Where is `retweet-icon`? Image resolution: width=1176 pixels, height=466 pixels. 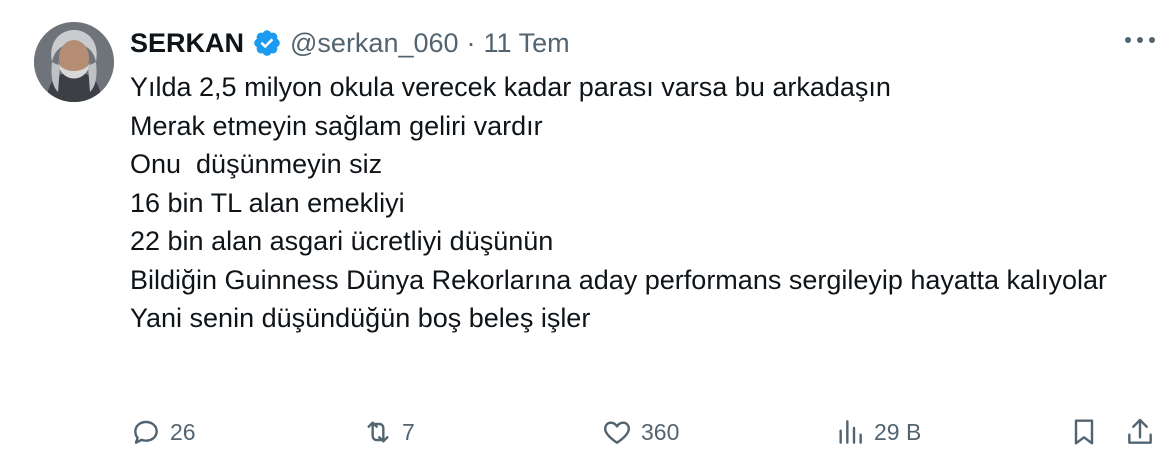 retweet-icon is located at coordinates (378, 432).